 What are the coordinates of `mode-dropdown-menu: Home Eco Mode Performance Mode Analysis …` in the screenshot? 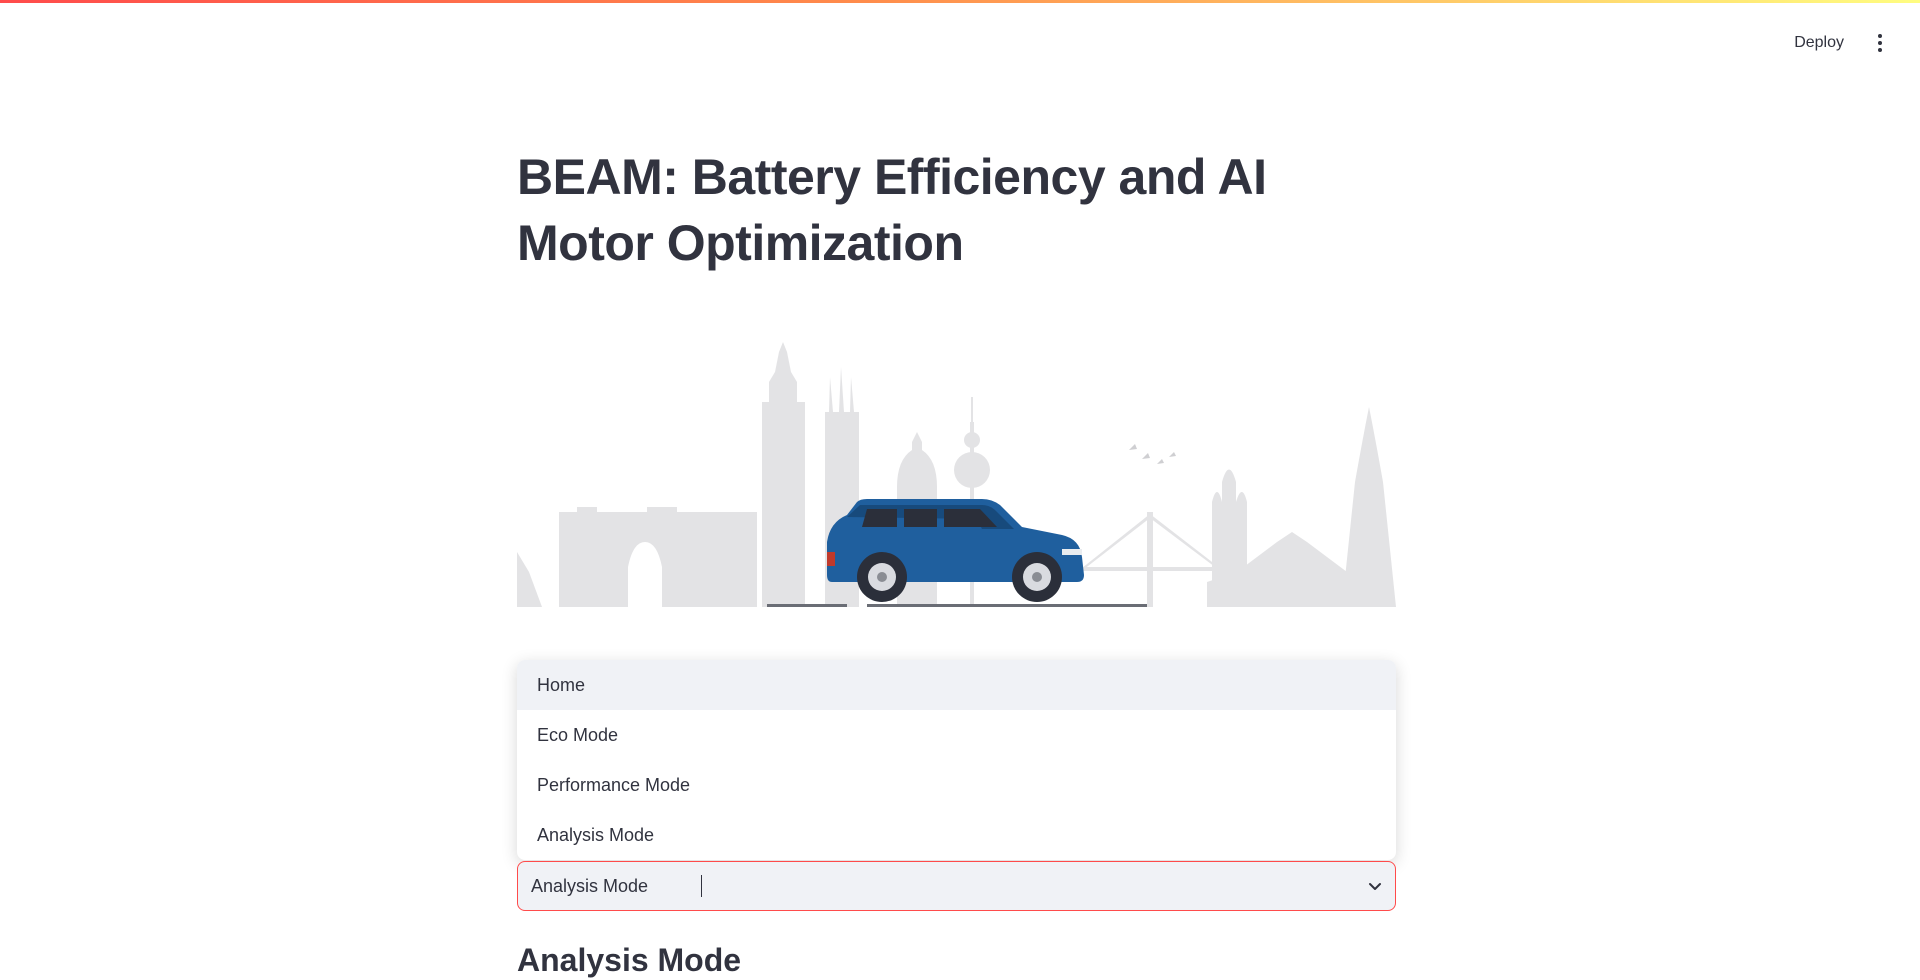 It's located at (956, 760).